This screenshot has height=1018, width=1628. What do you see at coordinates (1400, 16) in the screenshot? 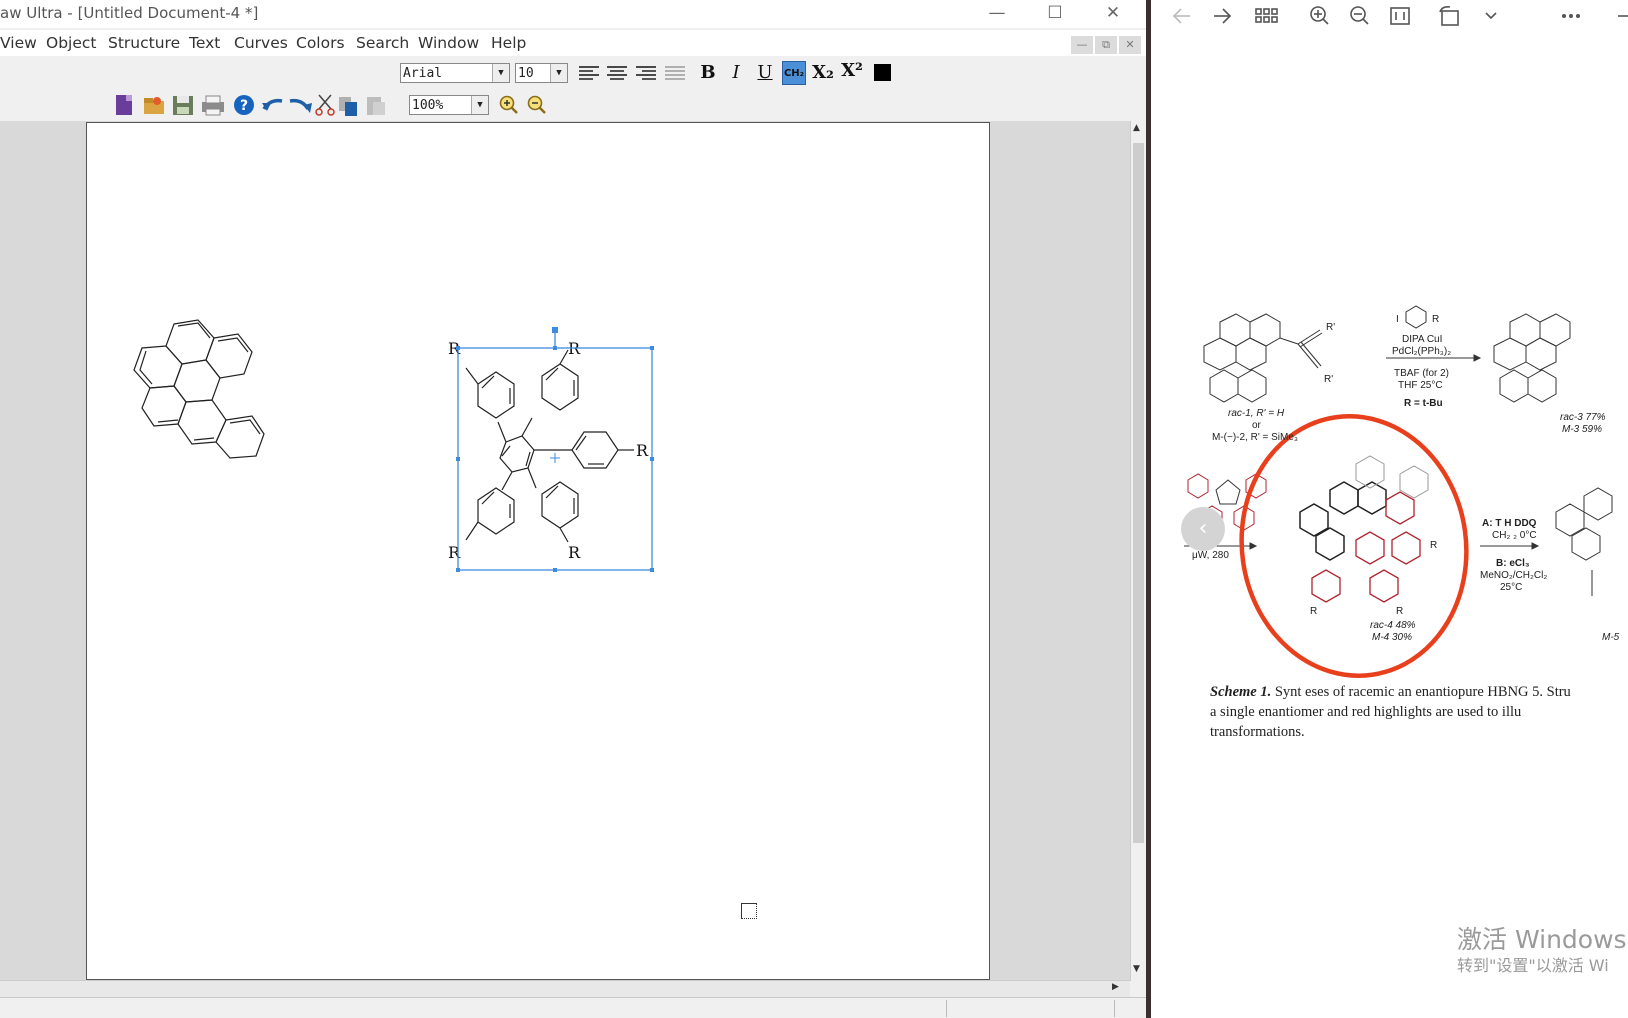
I see `fit-window-icon` at bounding box center [1400, 16].